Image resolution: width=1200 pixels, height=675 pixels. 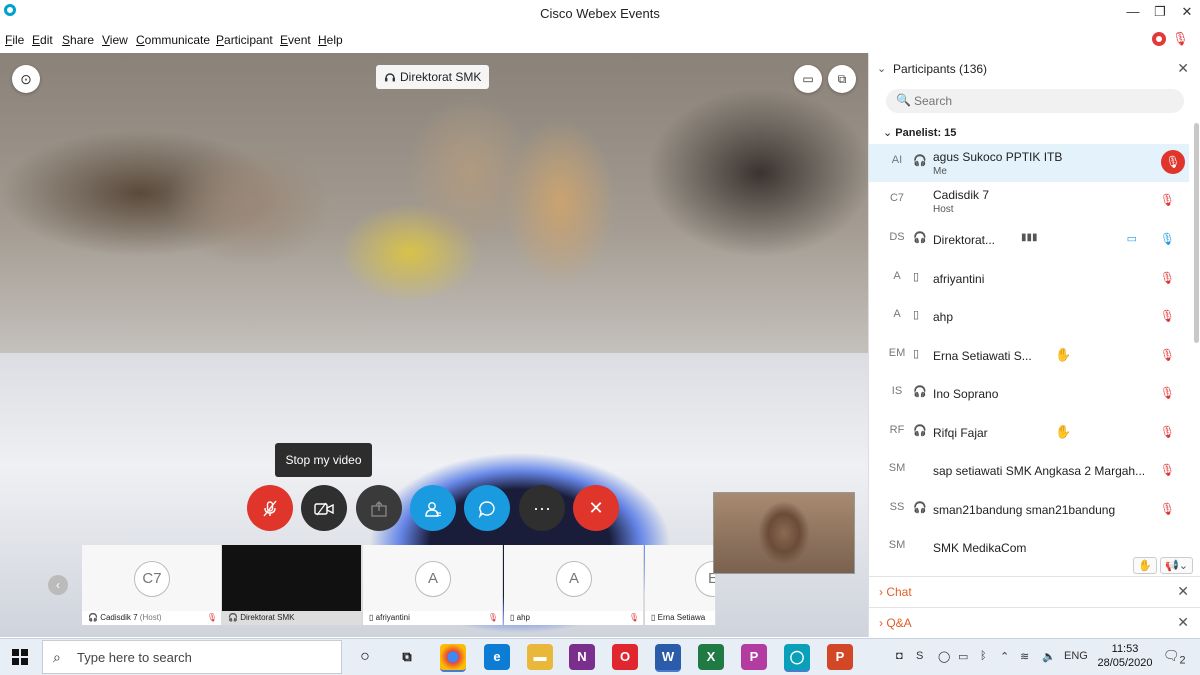 I want to click on close-panel-icon: ✕, so click(x=1183, y=68).